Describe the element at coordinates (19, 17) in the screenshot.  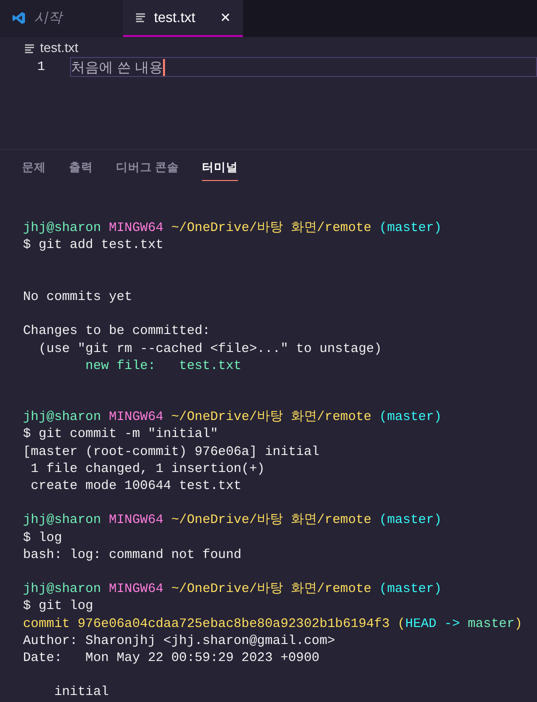
I see `logo-icon` at that location.